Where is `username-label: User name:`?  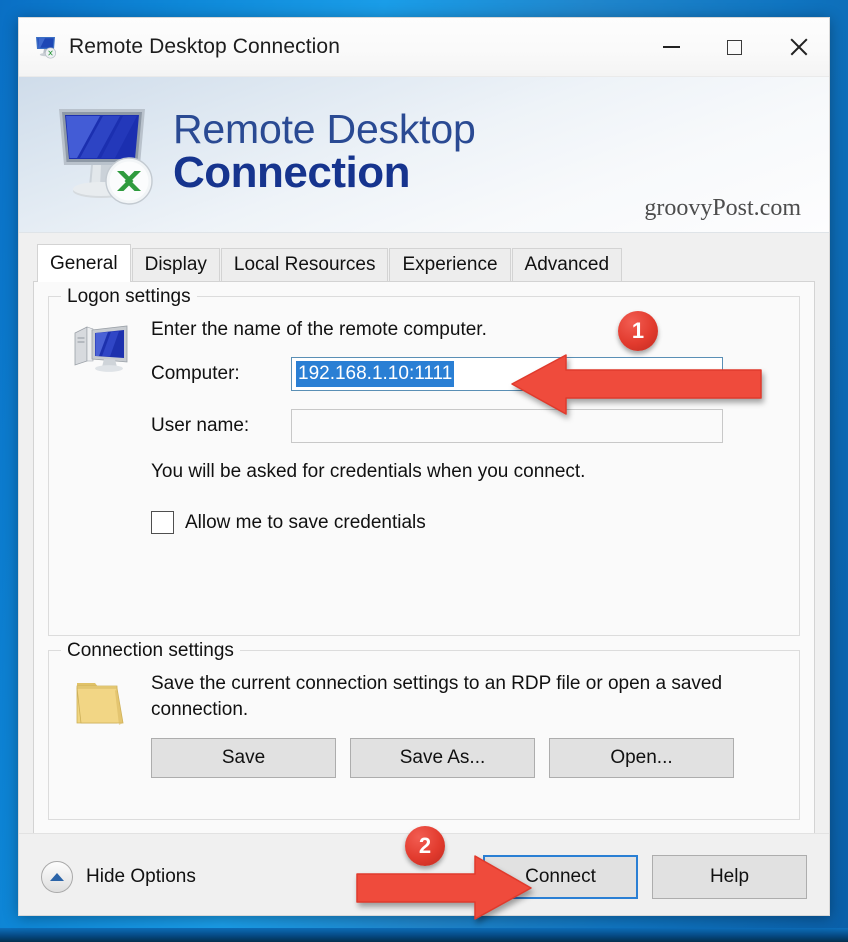 username-label: User name: is located at coordinates (200, 425).